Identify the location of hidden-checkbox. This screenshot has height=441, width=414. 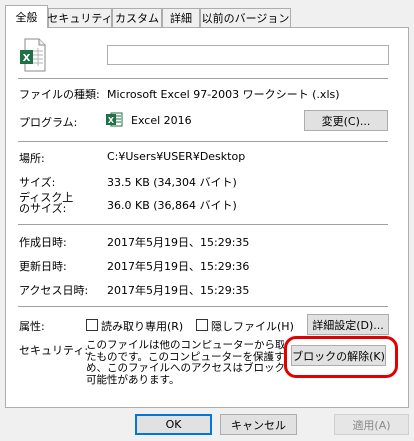
(202, 325).